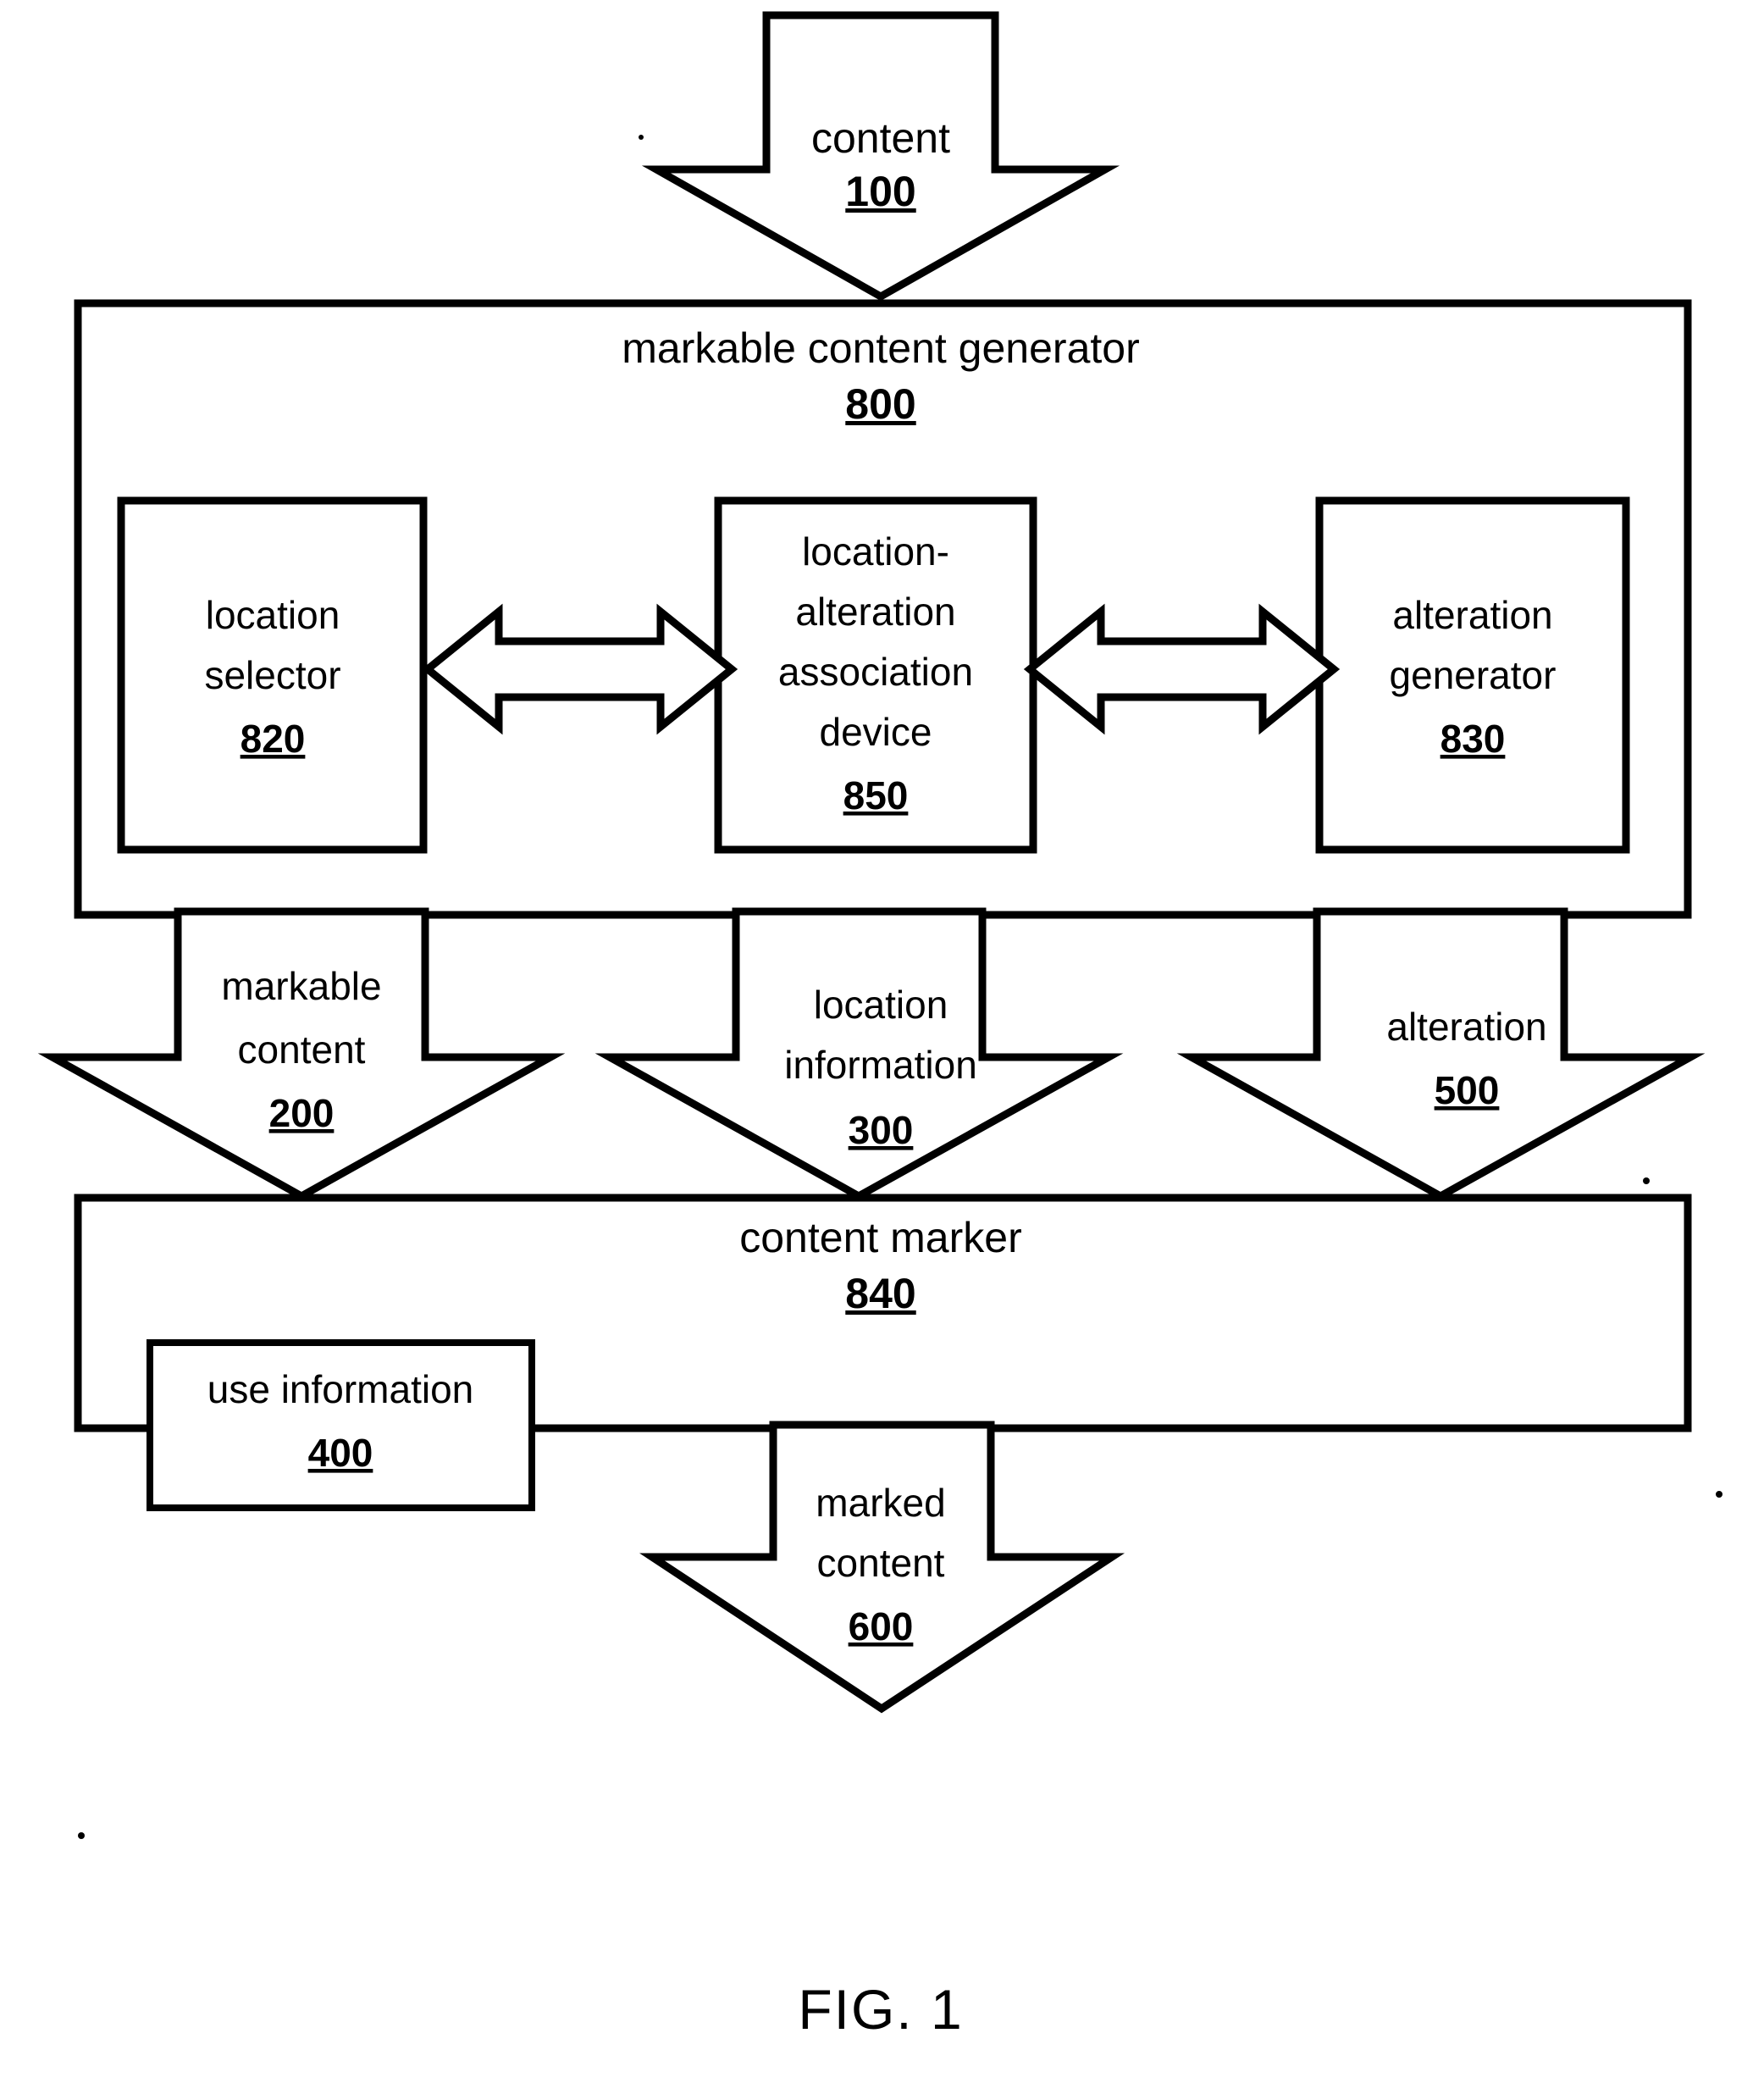 Image resolution: width=1764 pixels, height=2083 pixels. What do you see at coordinates (1467, 1090) in the screenshot?
I see `alteration-output-ref: 500` at bounding box center [1467, 1090].